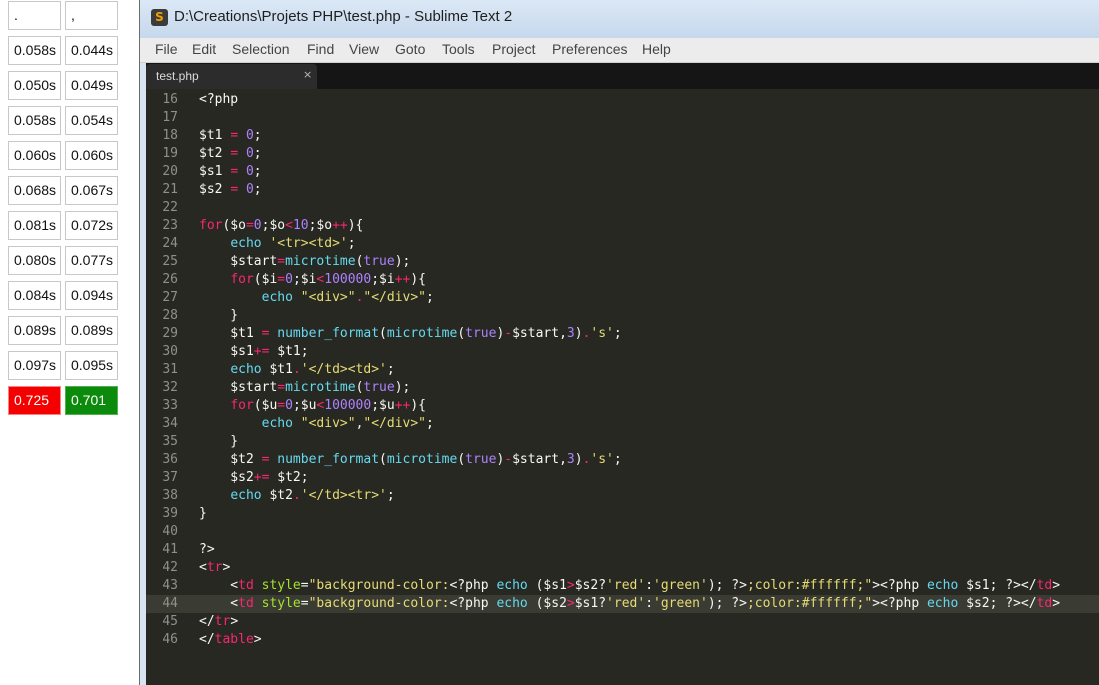 The height and width of the screenshot is (685, 1099). I want to click on code-line: 22, so click(622, 208).